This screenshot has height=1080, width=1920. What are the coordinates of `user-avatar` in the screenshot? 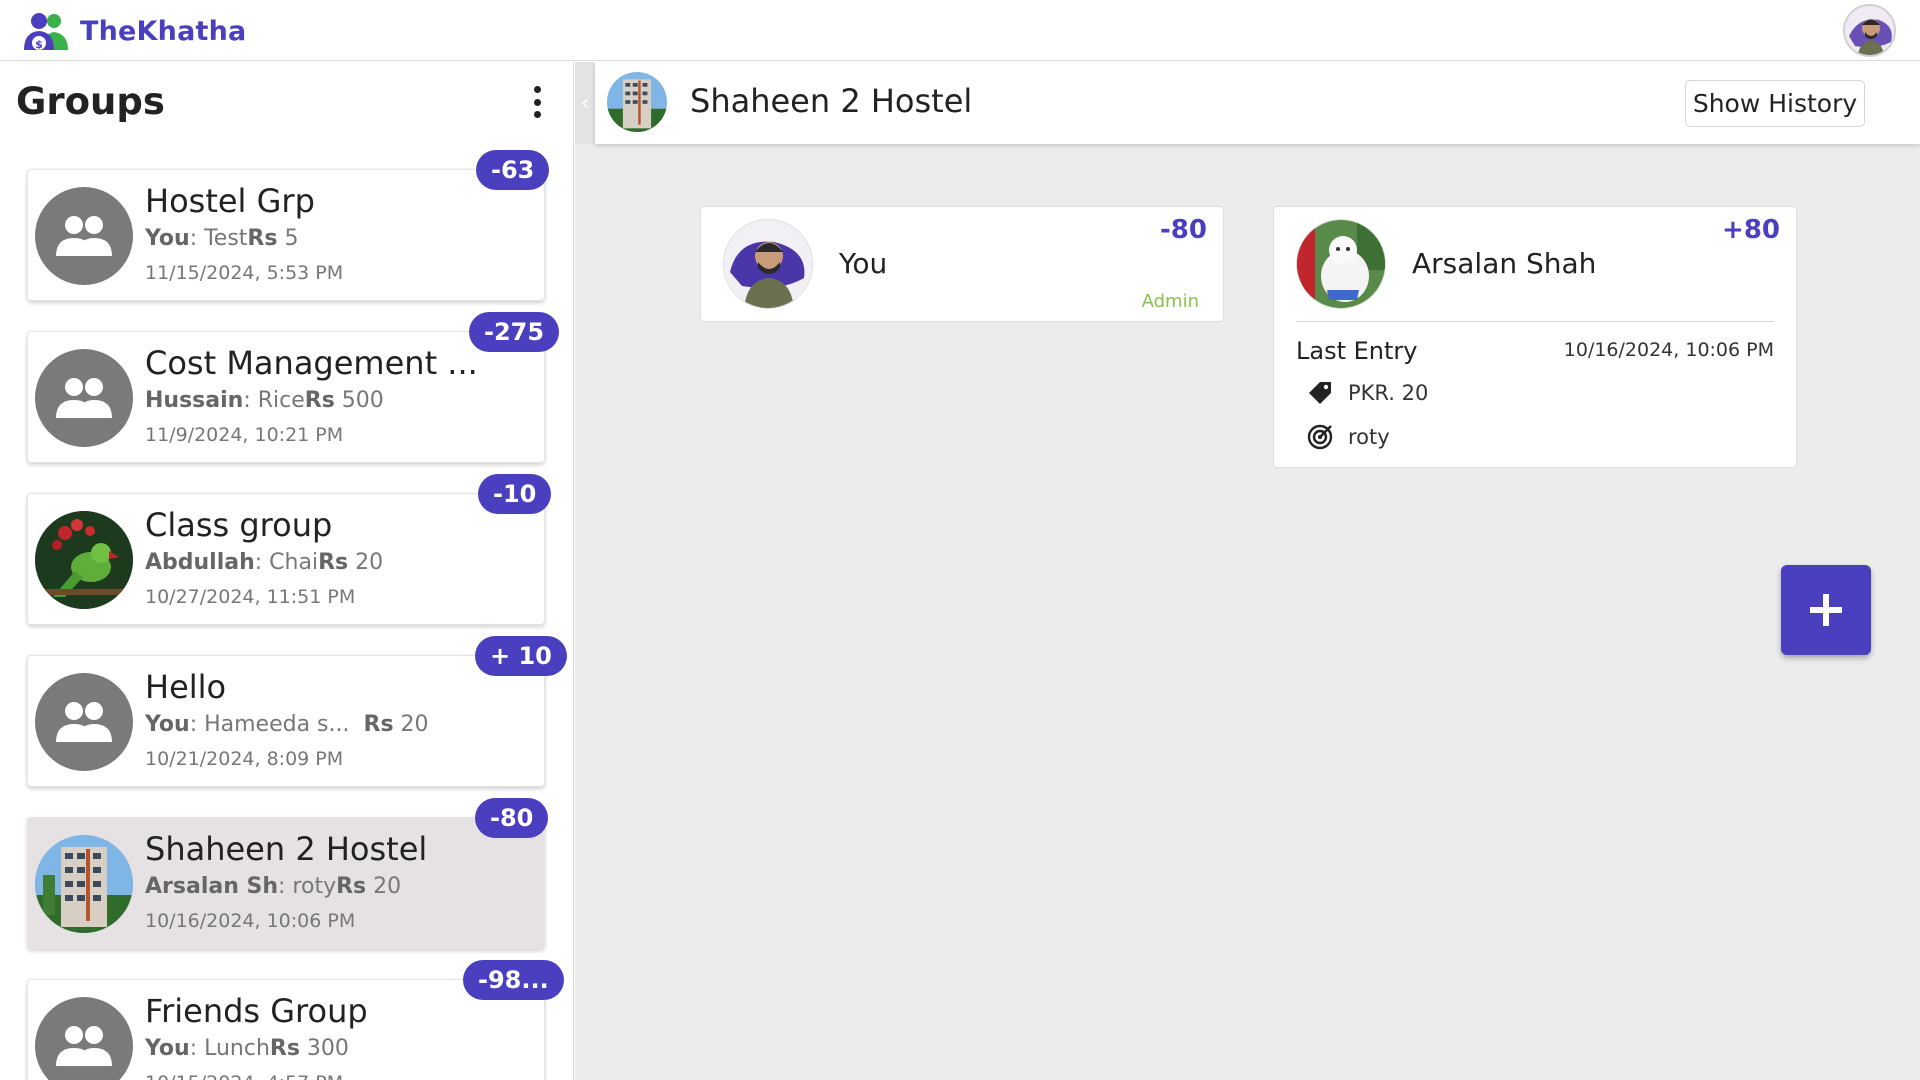 It's located at (1869, 30).